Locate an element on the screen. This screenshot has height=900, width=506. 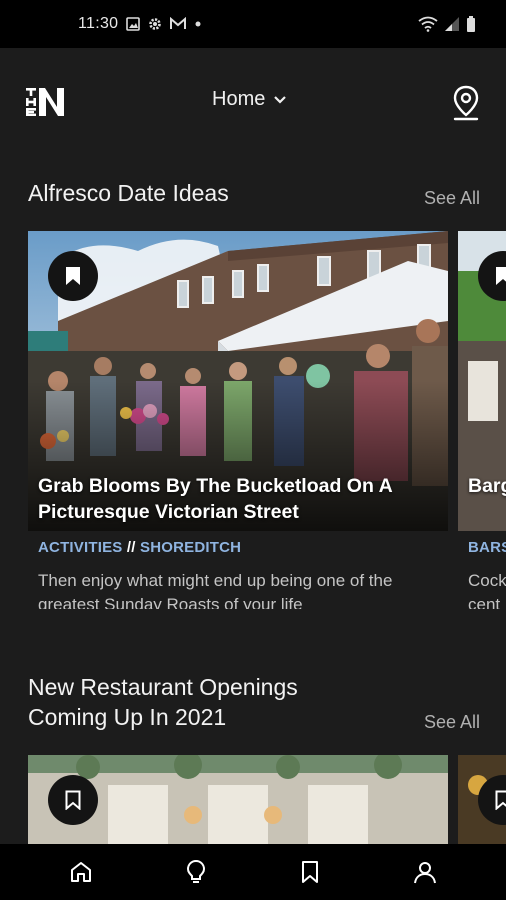
location-selector: Home is located at coordinates (249, 99).